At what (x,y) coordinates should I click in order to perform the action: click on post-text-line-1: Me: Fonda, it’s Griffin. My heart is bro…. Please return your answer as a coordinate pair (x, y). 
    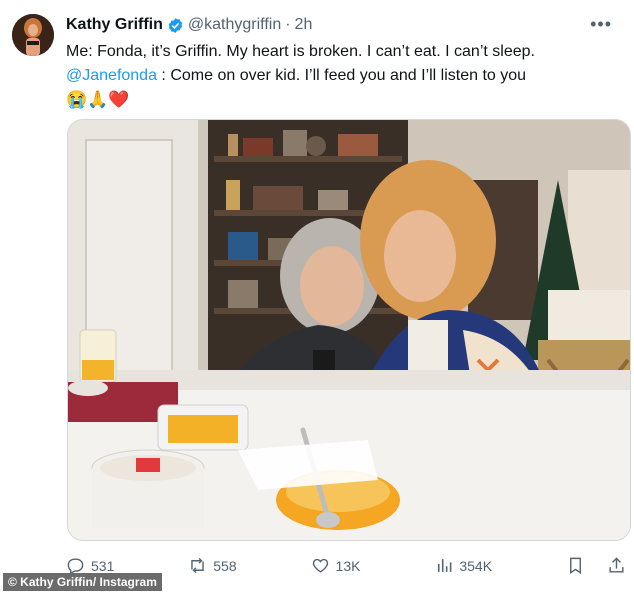
    Looking at the image, I should click on (300, 51).